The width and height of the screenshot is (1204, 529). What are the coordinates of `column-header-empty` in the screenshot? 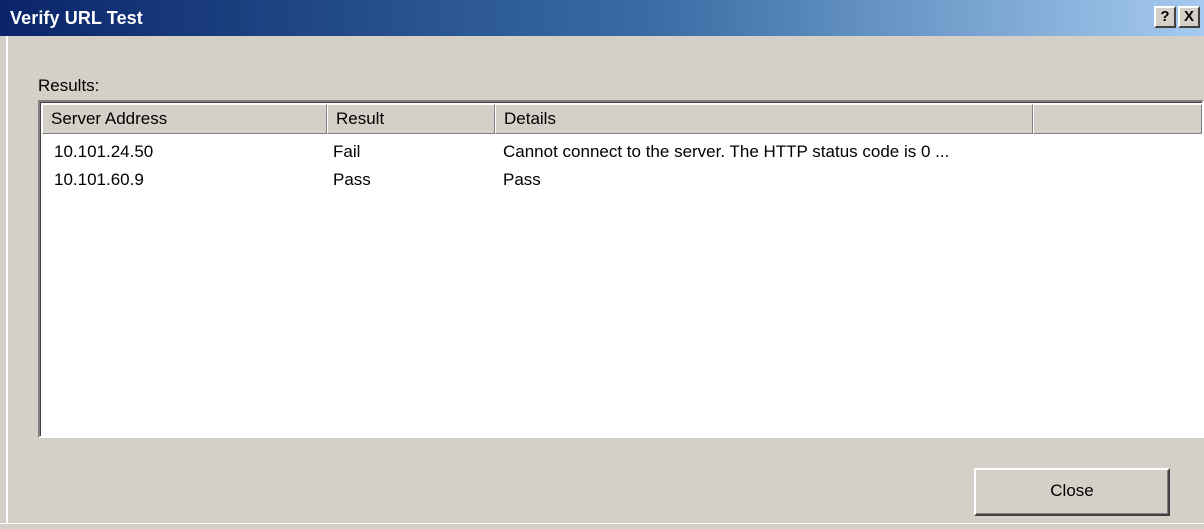 It's located at (1117, 119).